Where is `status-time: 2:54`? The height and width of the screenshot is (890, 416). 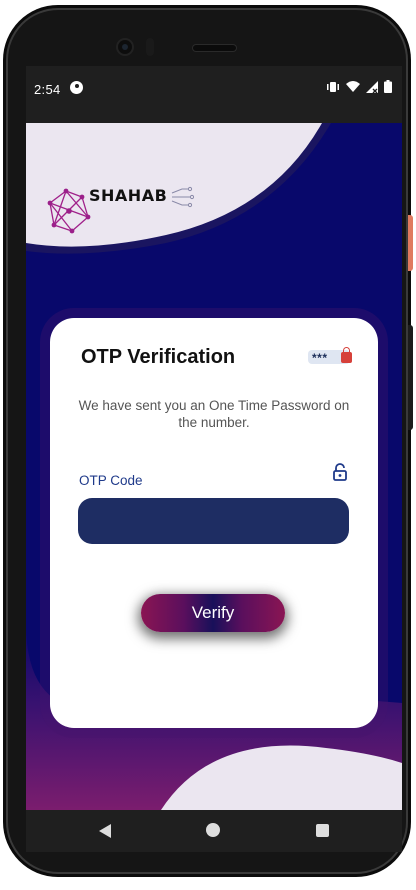 status-time: 2:54 is located at coordinates (47, 89).